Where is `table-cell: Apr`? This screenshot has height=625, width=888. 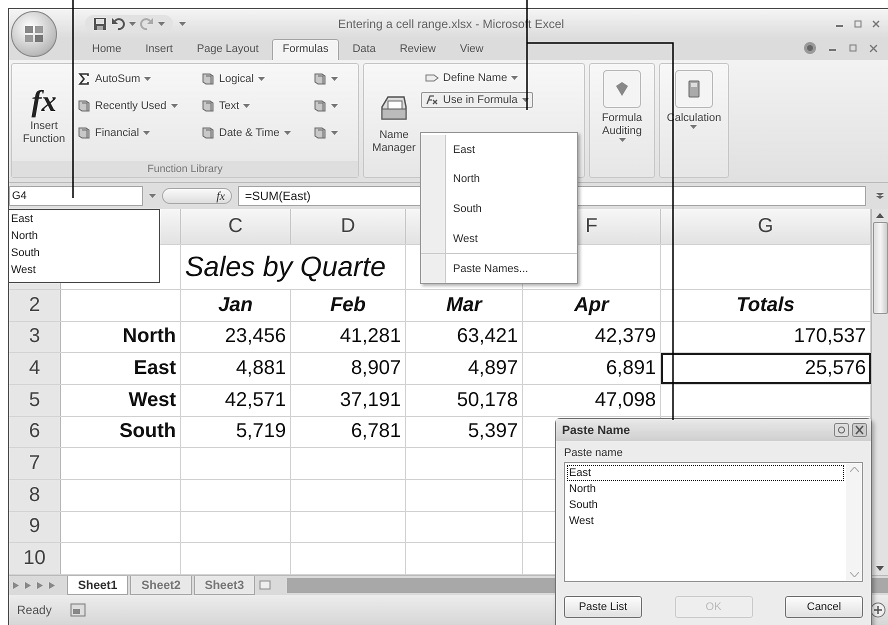
table-cell: Apr is located at coordinates (592, 305).